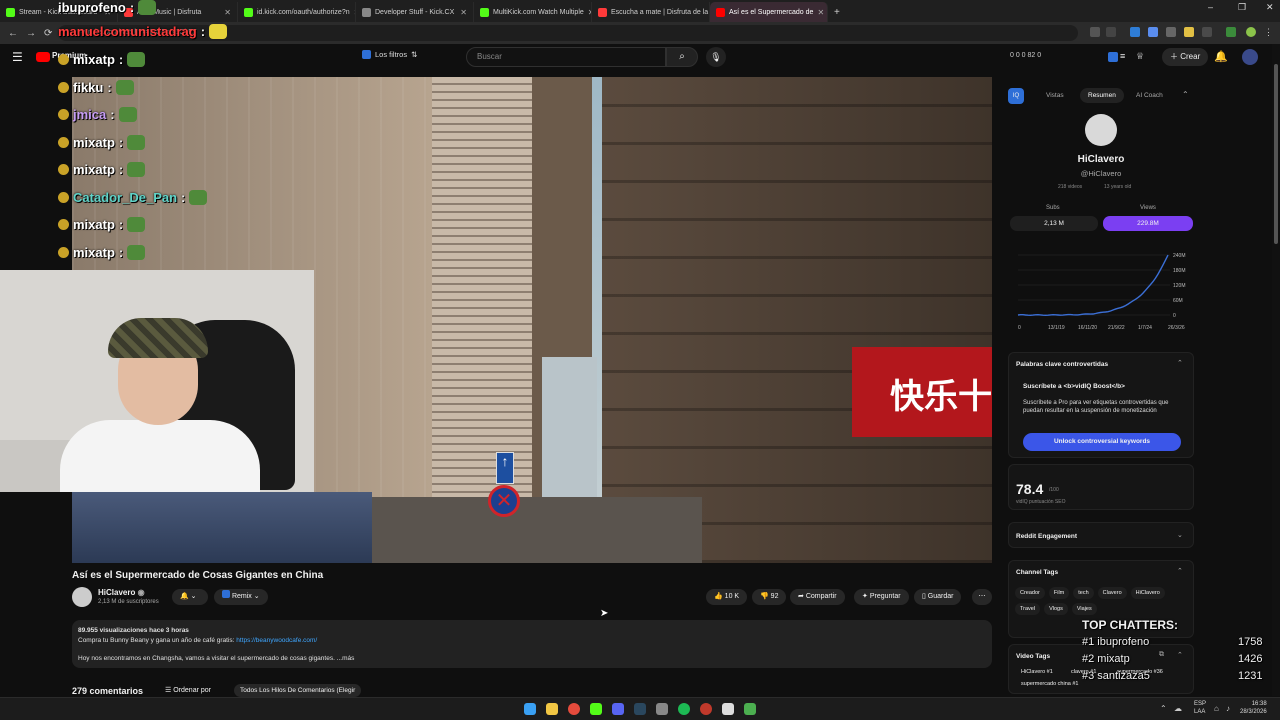 This screenshot has height=720, width=1280. What do you see at coordinates (881, 597) in the screenshot?
I see `ask-button: ✦ Preguntar` at bounding box center [881, 597].